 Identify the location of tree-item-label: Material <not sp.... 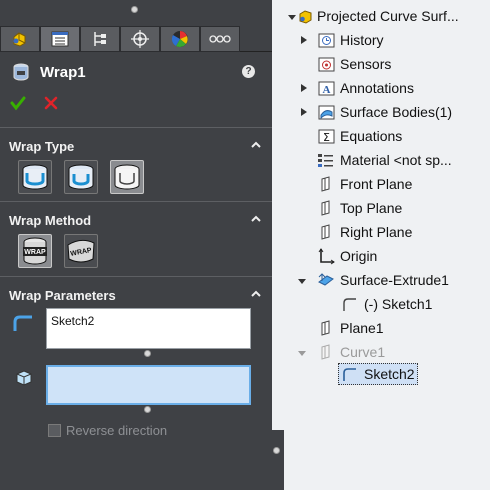
(396, 160).